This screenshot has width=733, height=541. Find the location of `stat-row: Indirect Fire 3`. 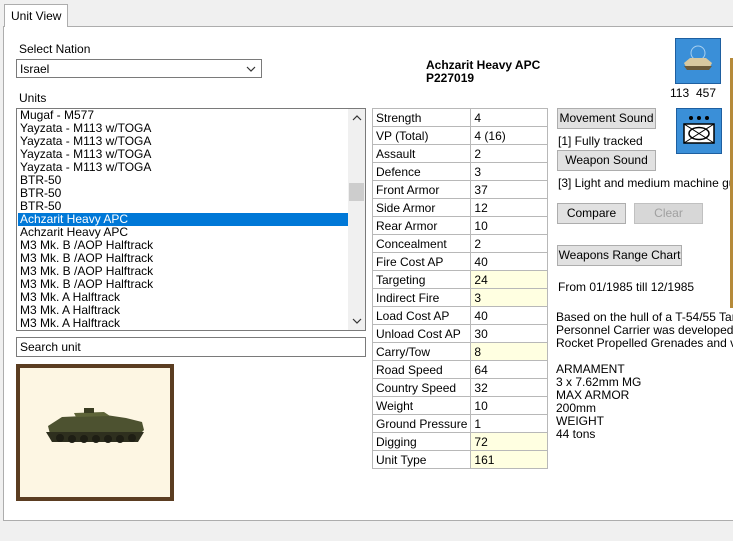

stat-row: Indirect Fire 3 is located at coordinates (459, 297).